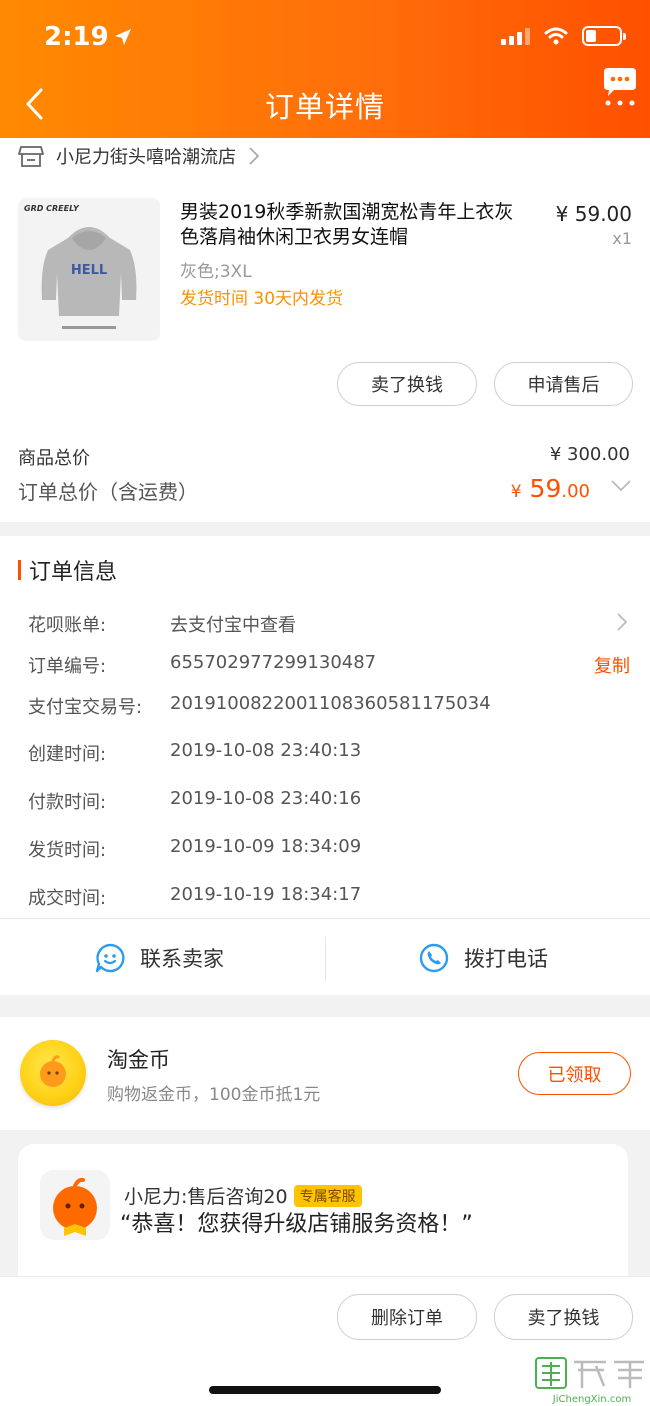 This screenshot has height=1406, width=650. Describe the element at coordinates (85, 707) in the screenshot. I see `alipay-no-label: 支付宝交易号:` at that location.